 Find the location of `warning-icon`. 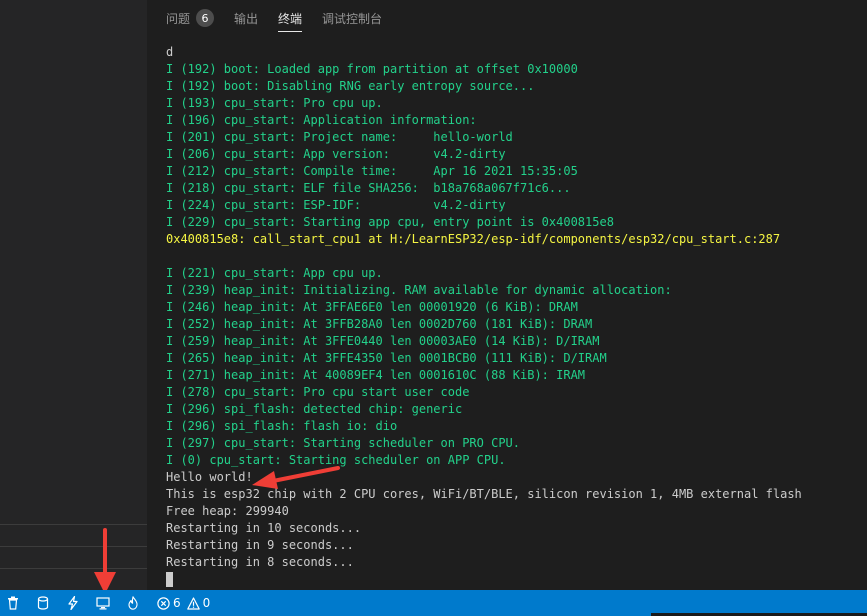

warning-icon is located at coordinates (193, 603).